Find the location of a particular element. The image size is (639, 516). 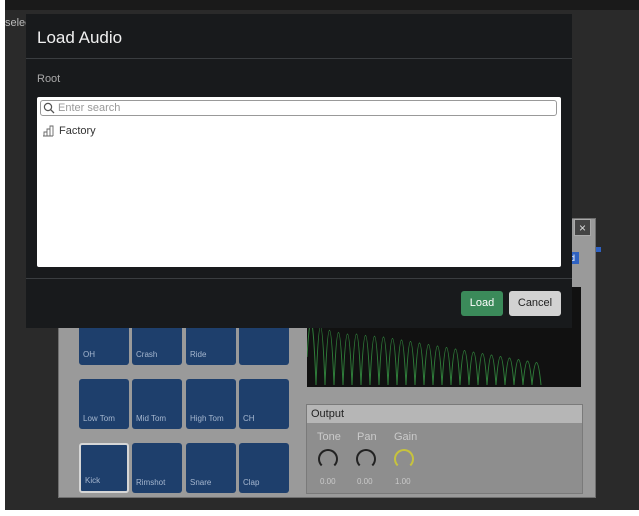

search-input is located at coordinates (303, 108).